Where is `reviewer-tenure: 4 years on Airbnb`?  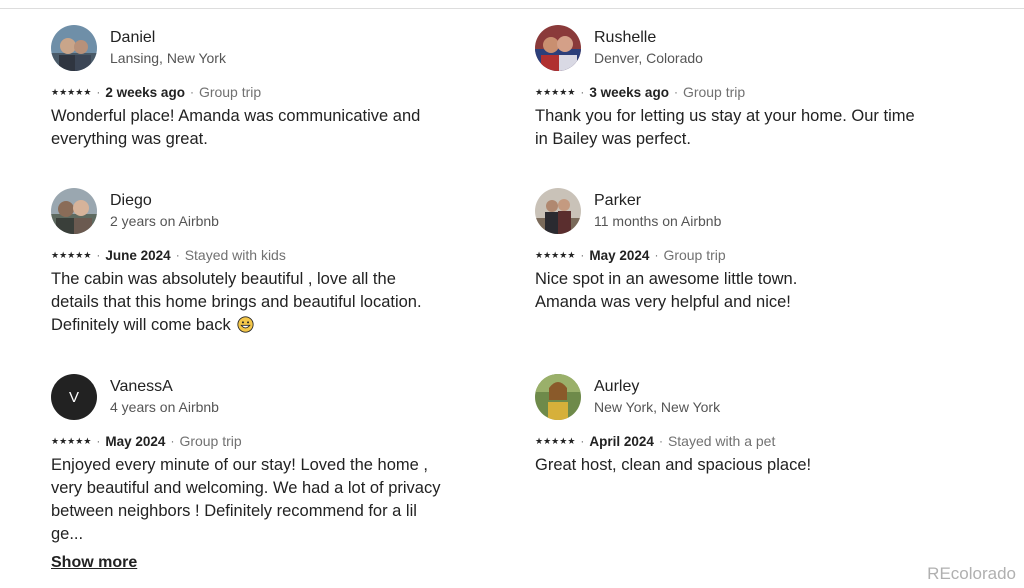
reviewer-tenure: 4 years on Airbnb is located at coordinates (164, 407).